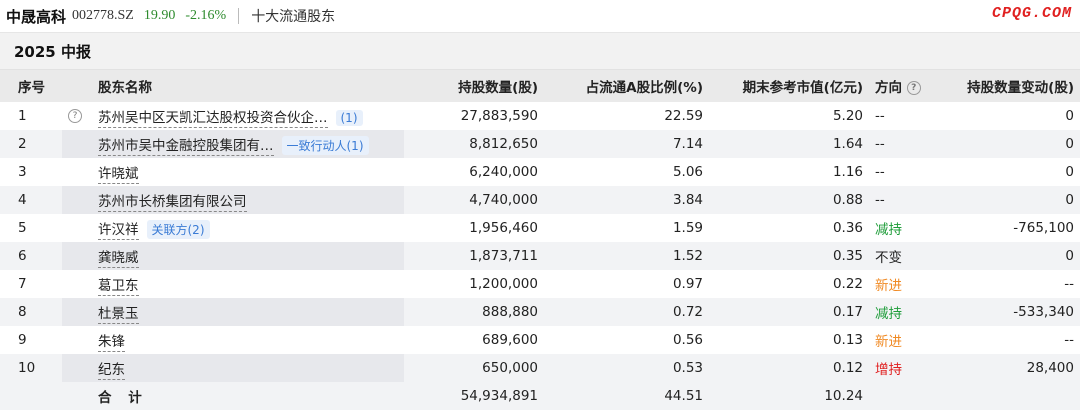 This screenshot has height=417, width=1080. I want to click on row-change: 28,400, so click(1012, 368).